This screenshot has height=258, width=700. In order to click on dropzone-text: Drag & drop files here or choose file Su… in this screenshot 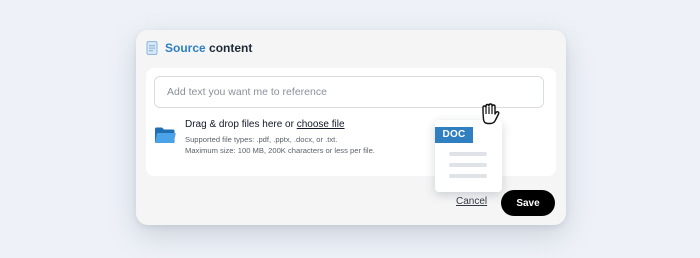, I will do `click(280, 137)`.